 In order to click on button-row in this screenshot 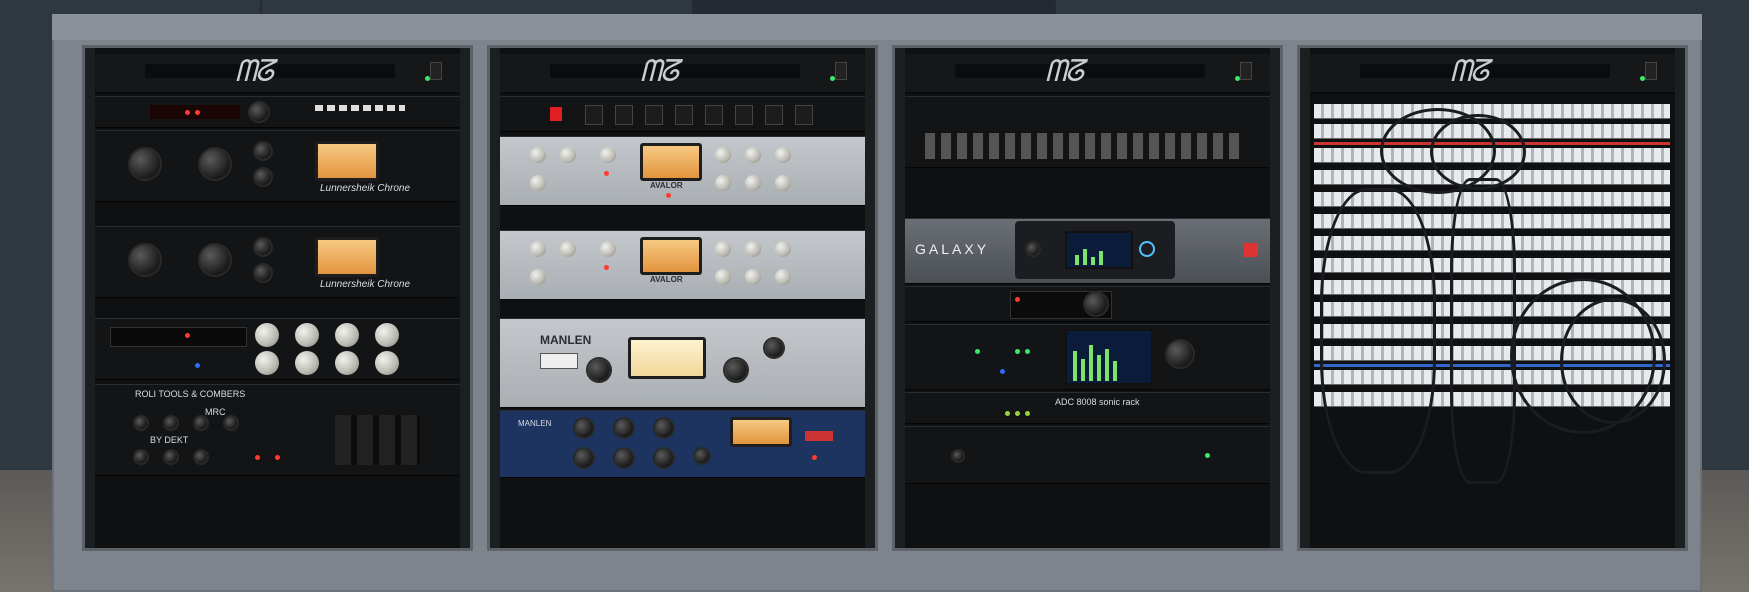, I will do `click(360, 108)`.